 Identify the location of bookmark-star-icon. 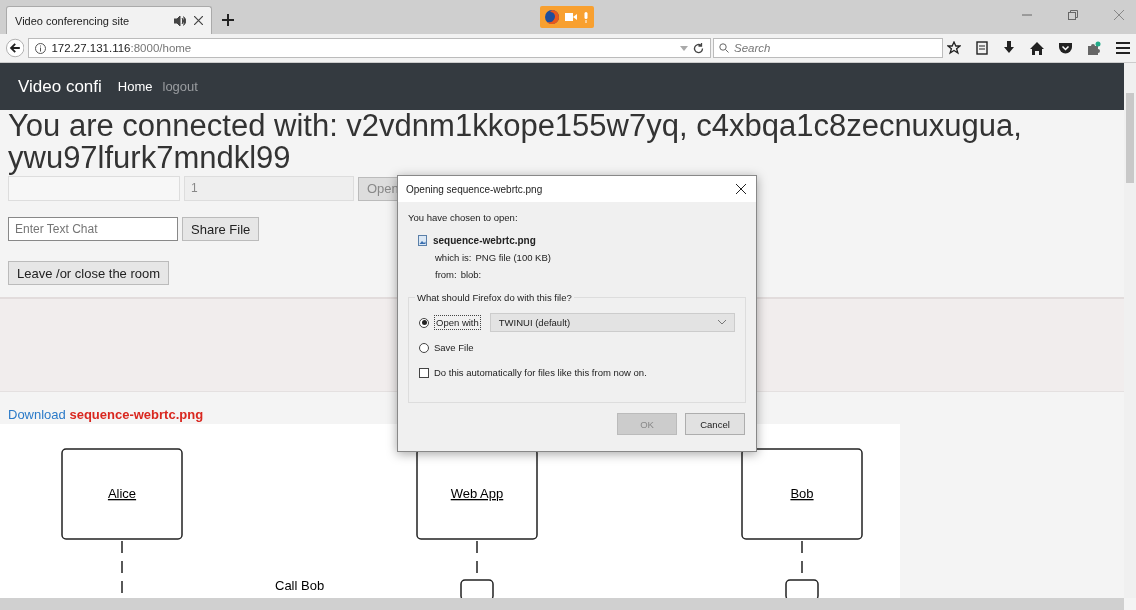
(954, 48).